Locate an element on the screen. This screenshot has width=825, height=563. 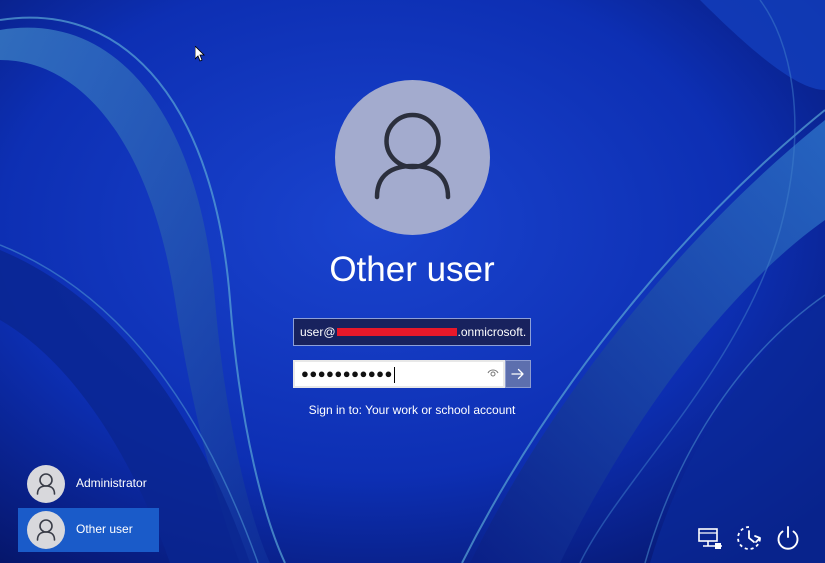
arrow-right-icon is located at coordinates (517, 374).